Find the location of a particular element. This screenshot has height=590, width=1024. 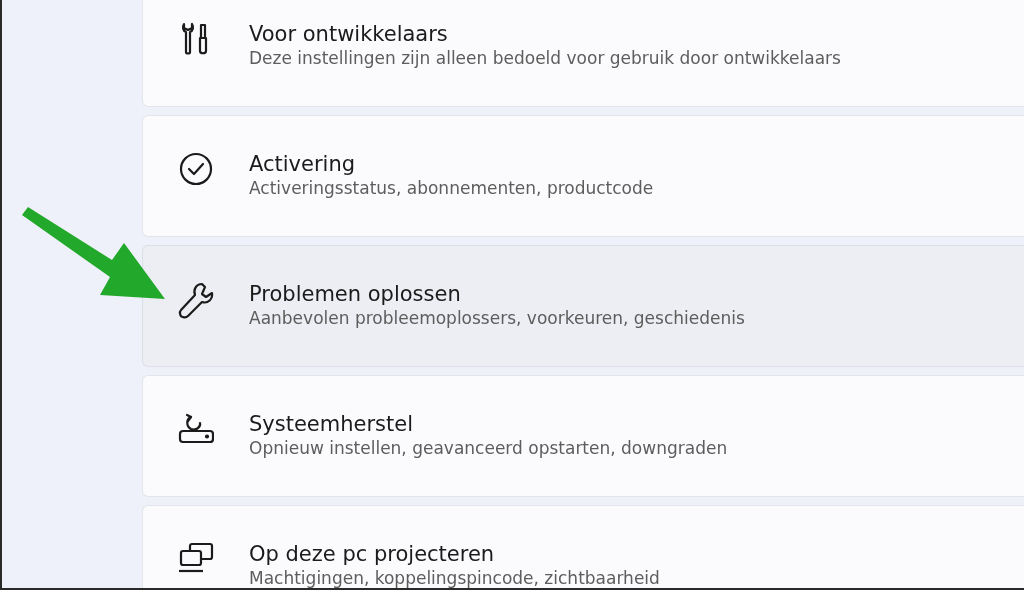

settings-item: Op deze pc projecteren Machtigingen, koppelingspincode, zichtbaarheid is located at coordinates (583, 546).